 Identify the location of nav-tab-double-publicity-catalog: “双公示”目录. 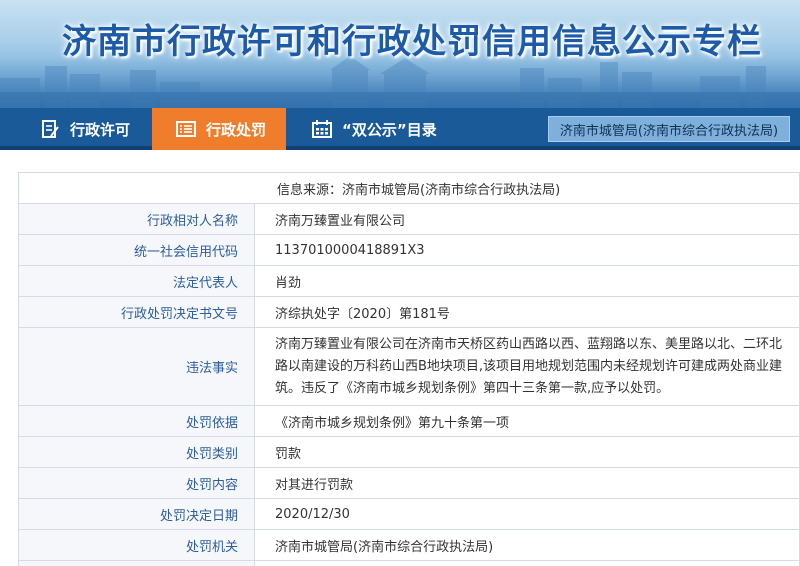
(374, 129).